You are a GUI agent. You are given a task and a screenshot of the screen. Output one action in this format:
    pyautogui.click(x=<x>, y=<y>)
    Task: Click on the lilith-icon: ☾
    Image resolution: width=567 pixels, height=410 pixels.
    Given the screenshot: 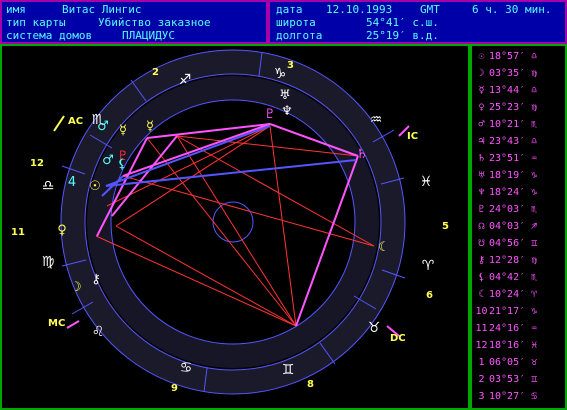 What is the action you would take?
    pyautogui.click(x=384, y=247)
    